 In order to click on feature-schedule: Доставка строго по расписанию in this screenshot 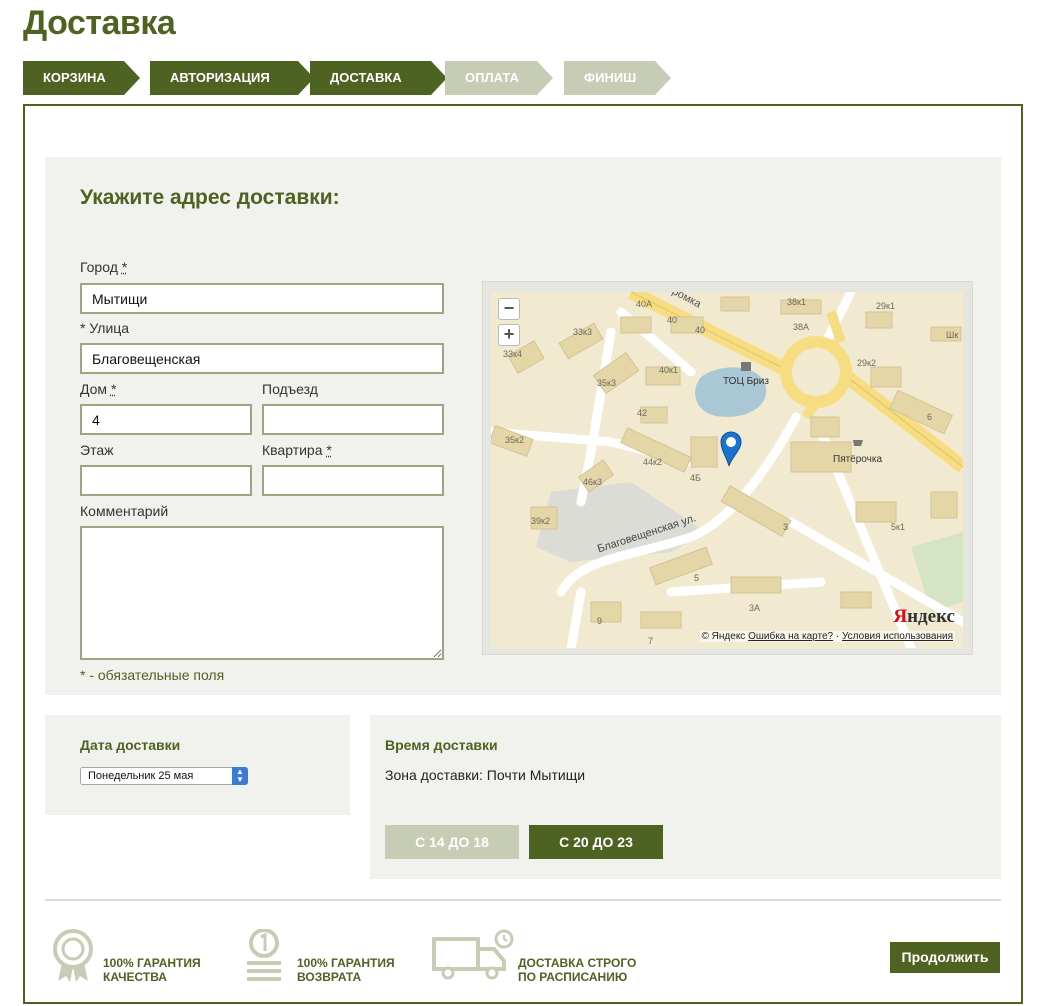, I will do `click(577, 970)`.